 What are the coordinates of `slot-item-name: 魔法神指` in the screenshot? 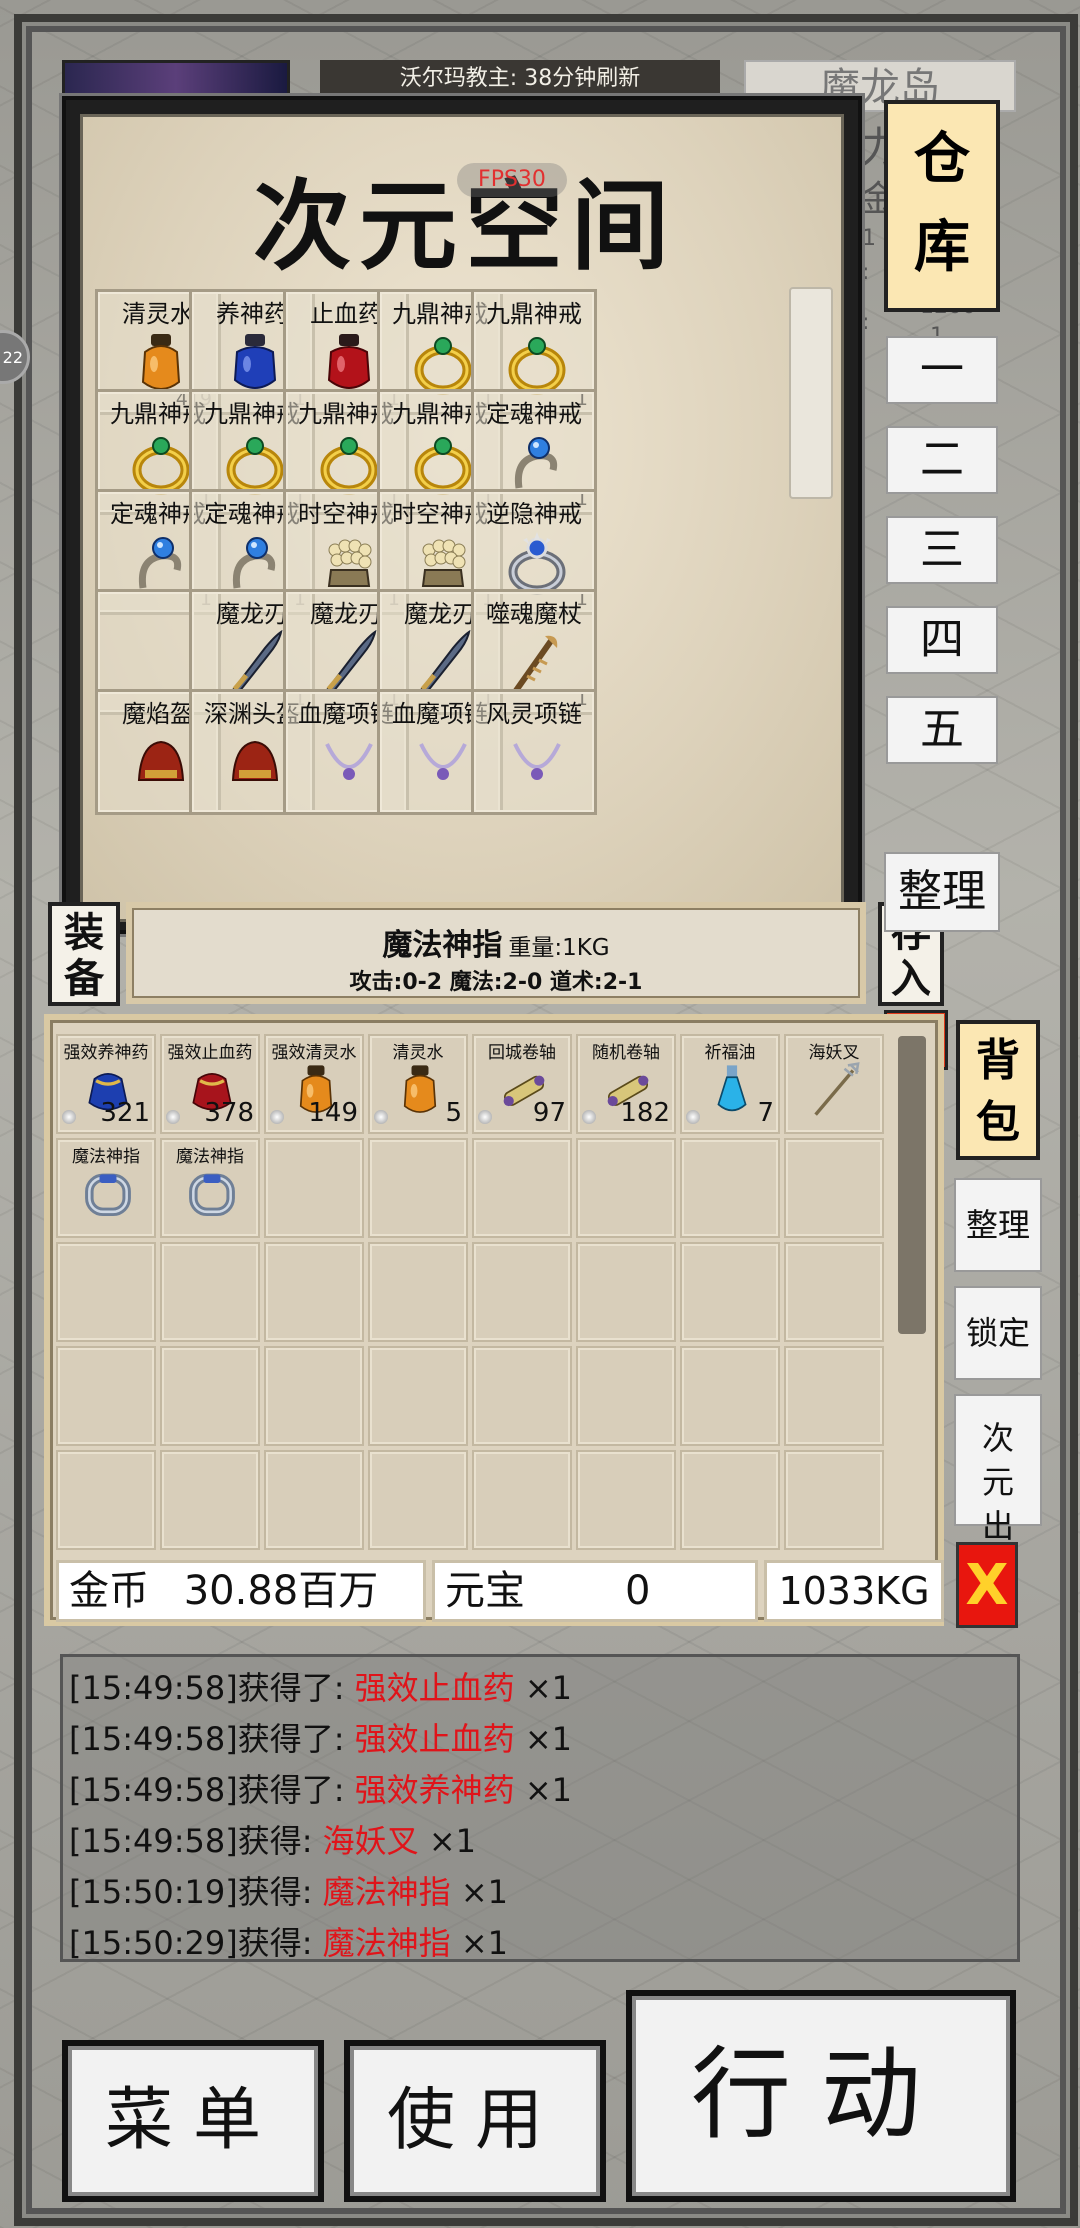 It's located at (210, 1157).